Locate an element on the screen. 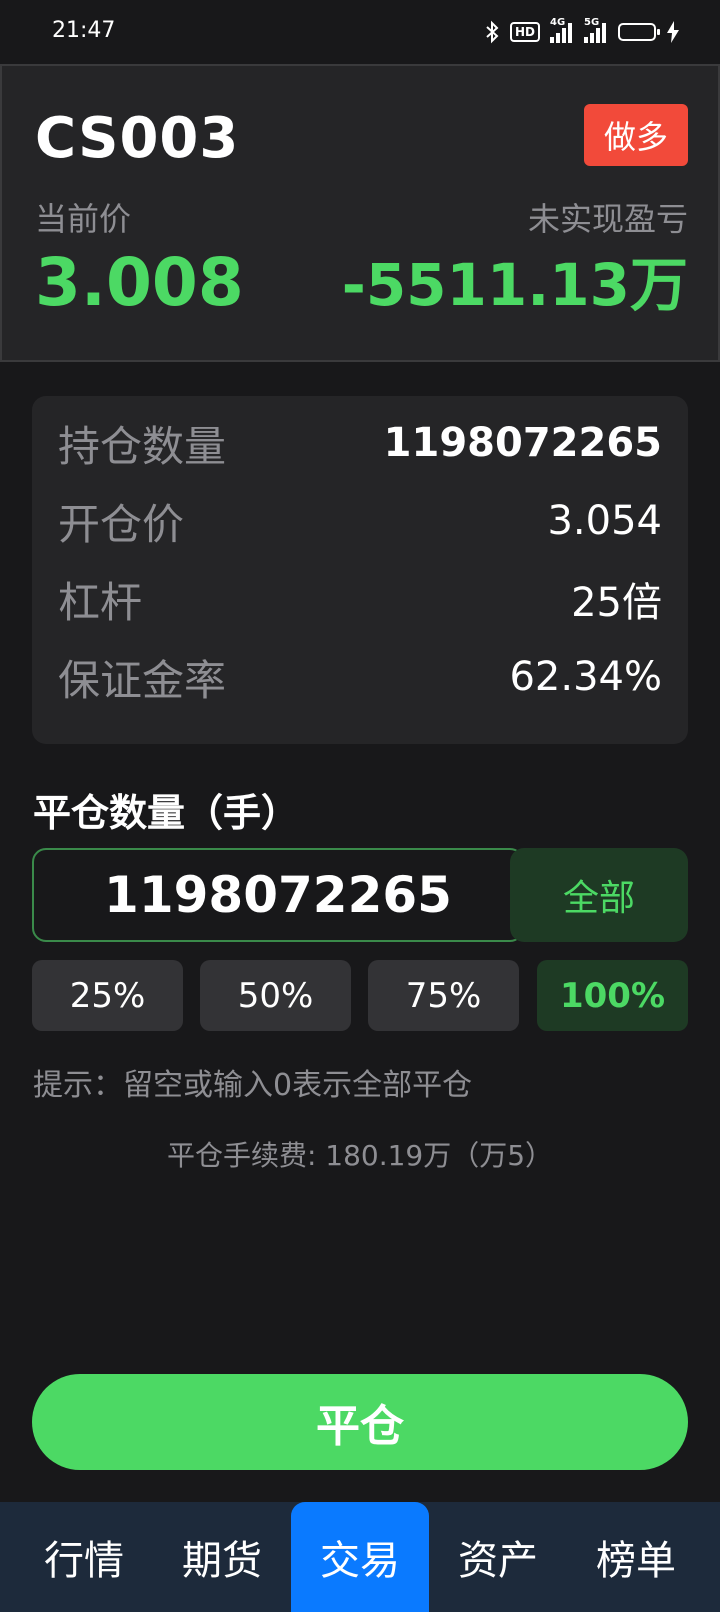  detail-row-margin-rate: 保证金率 62.34% is located at coordinates (360, 677).